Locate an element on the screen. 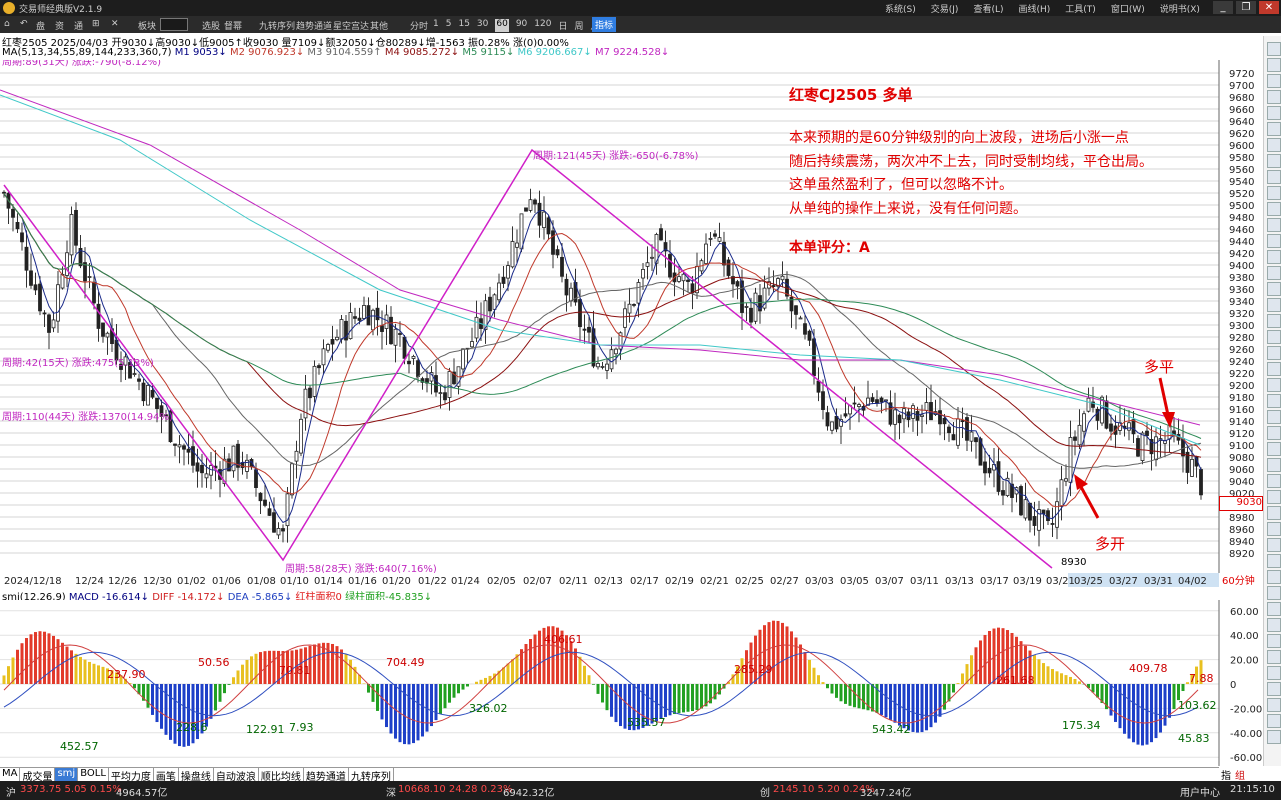 Image resolution: width=1281 pixels, height=800 pixels. period-120: 120 is located at coordinates (542, 25).